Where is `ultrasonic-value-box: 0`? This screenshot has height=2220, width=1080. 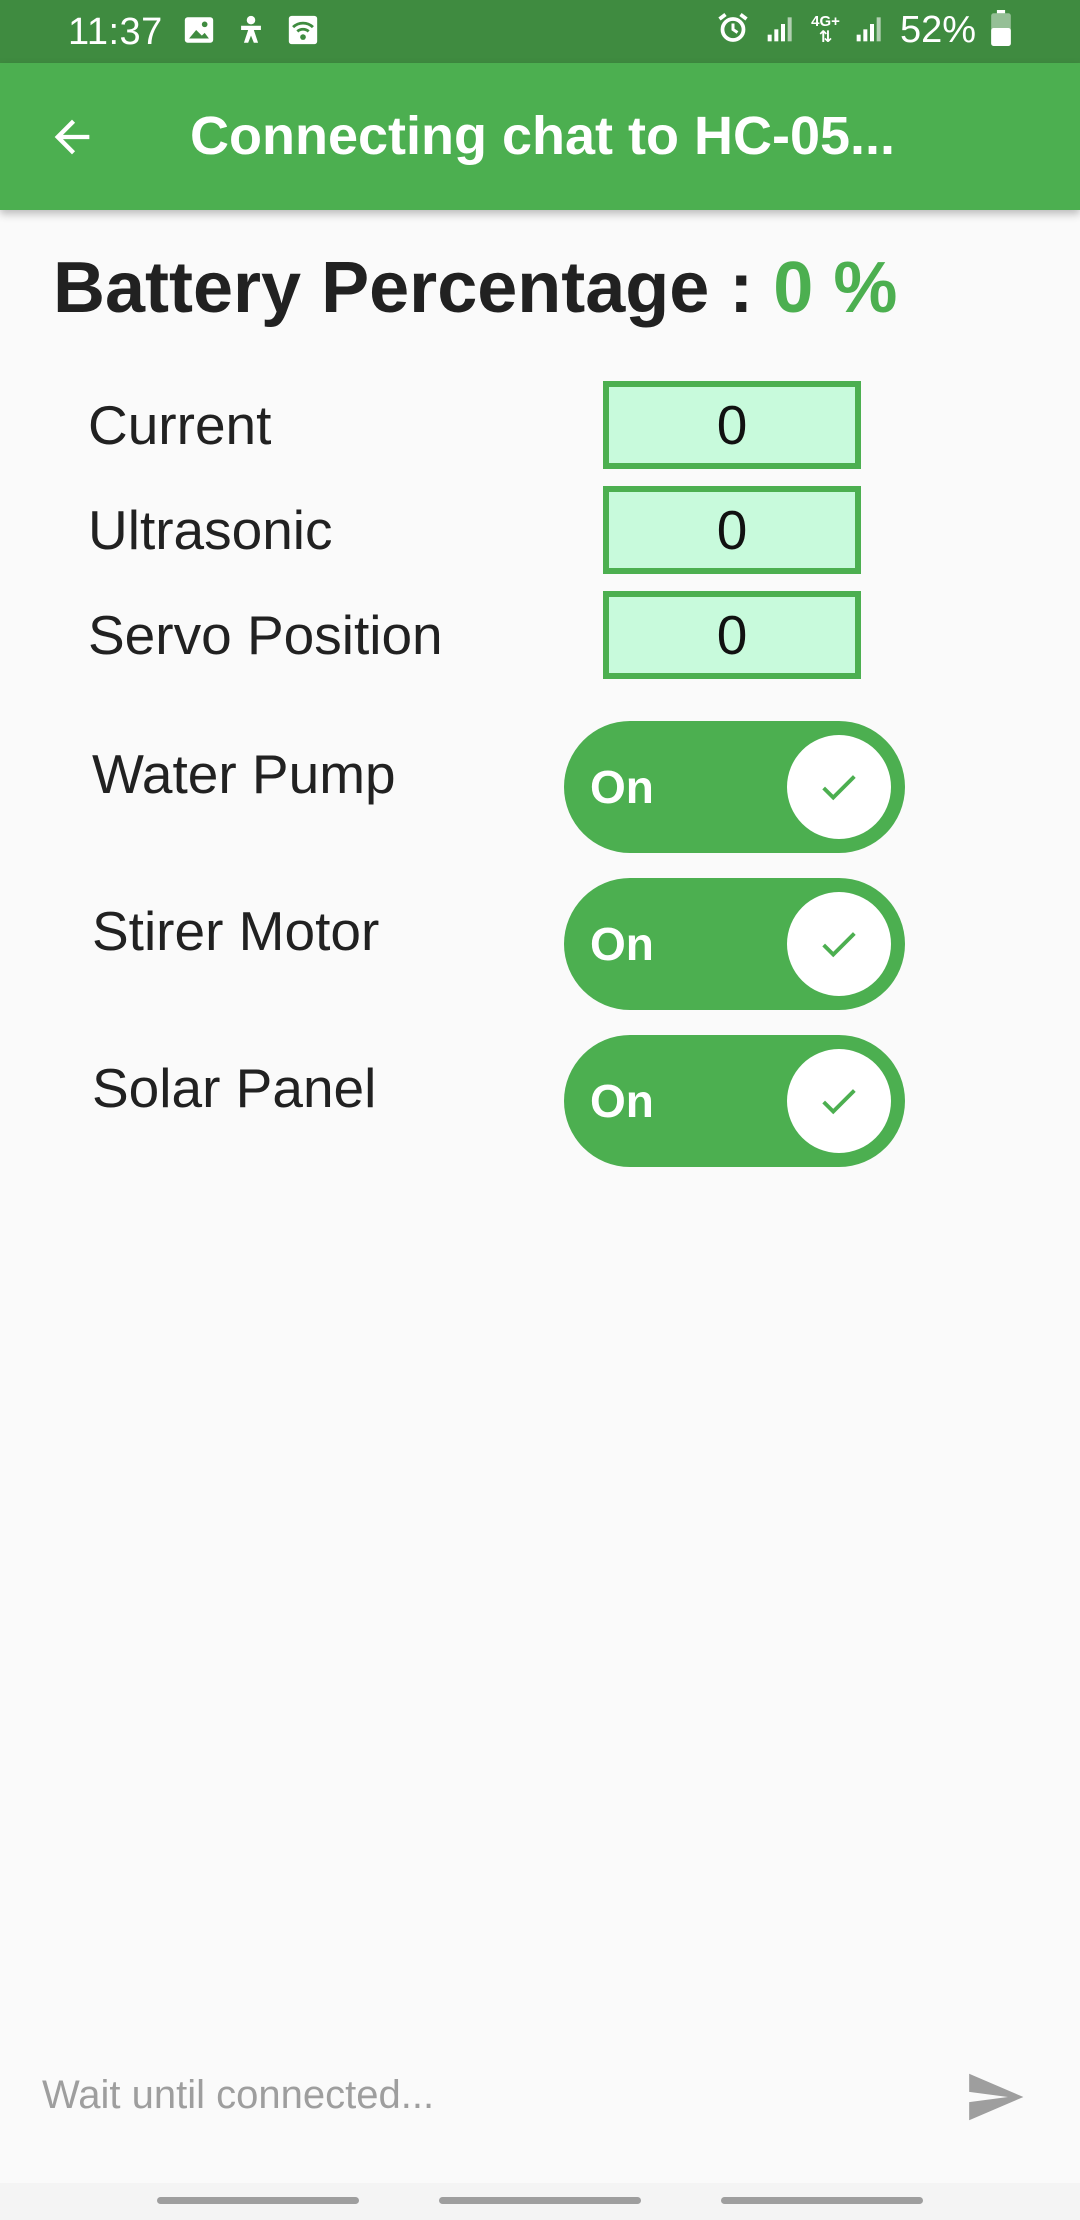 ultrasonic-value-box: 0 is located at coordinates (732, 530).